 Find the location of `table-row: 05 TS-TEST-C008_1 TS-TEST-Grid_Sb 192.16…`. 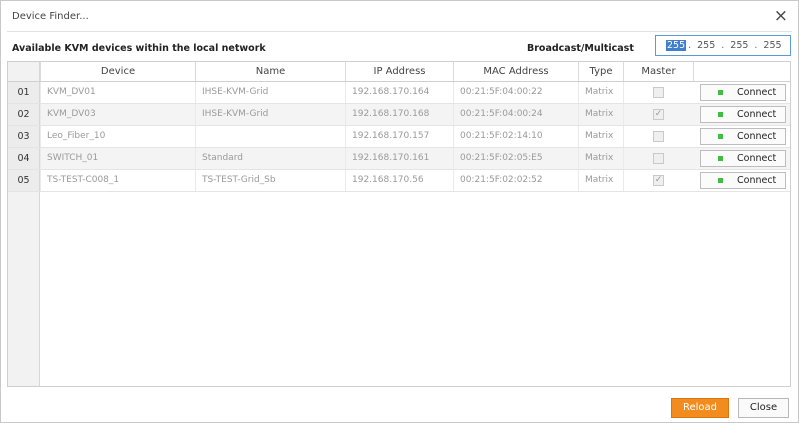

table-row: 05 TS-TEST-C008_1 TS-TEST-Grid_Sb 192.16… is located at coordinates (399, 181).